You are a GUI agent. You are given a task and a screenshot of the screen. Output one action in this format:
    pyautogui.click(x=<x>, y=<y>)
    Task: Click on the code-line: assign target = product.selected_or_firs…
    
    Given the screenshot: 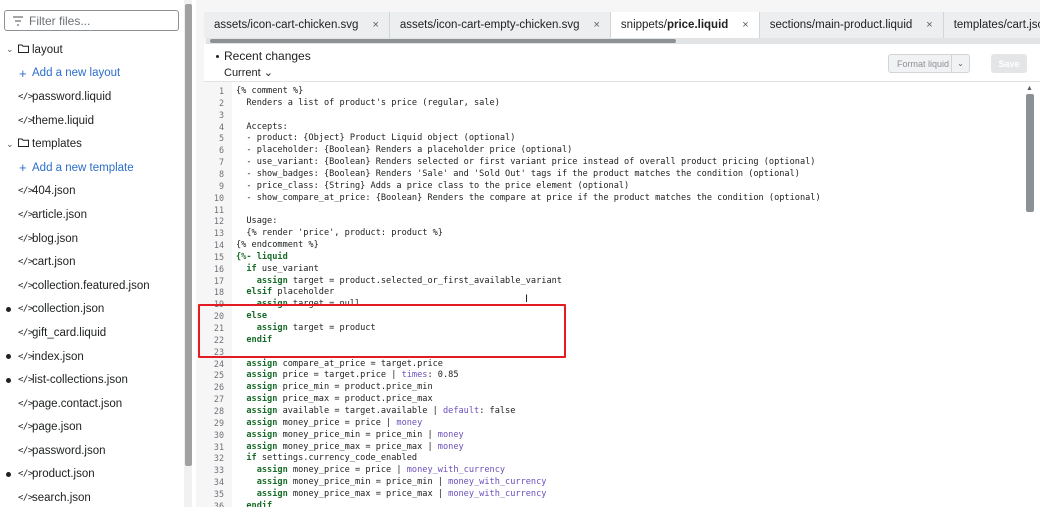 What is the action you would take?
    pyautogui.click(x=399, y=281)
    